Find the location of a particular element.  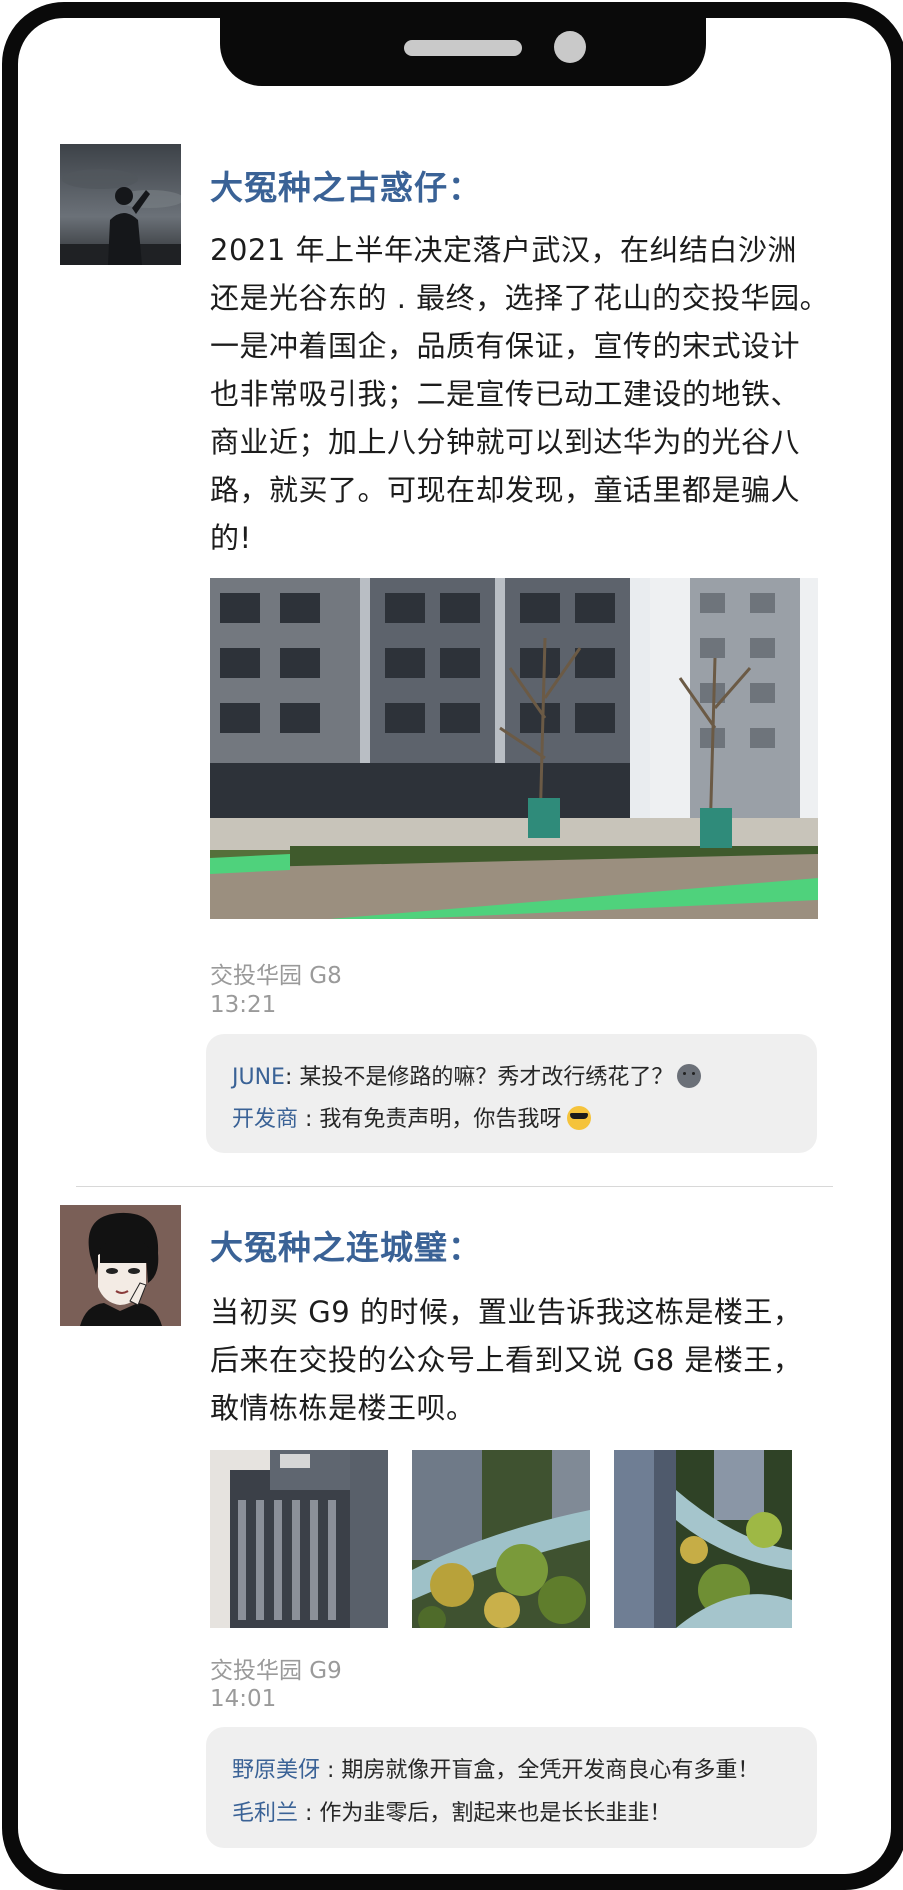

comment-text: 某投不是修路的嘛？秀才改行绣花了？ is located at coordinates (486, 1077).